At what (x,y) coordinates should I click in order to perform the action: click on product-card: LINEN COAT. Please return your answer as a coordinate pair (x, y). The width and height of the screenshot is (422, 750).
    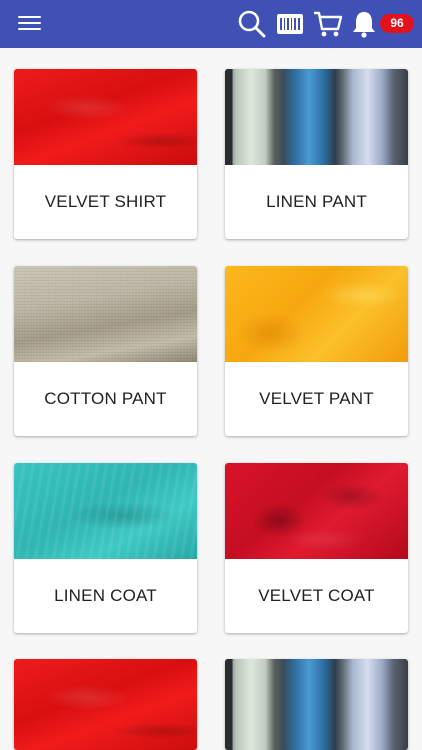
    Looking at the image, I should click on (105, 548).